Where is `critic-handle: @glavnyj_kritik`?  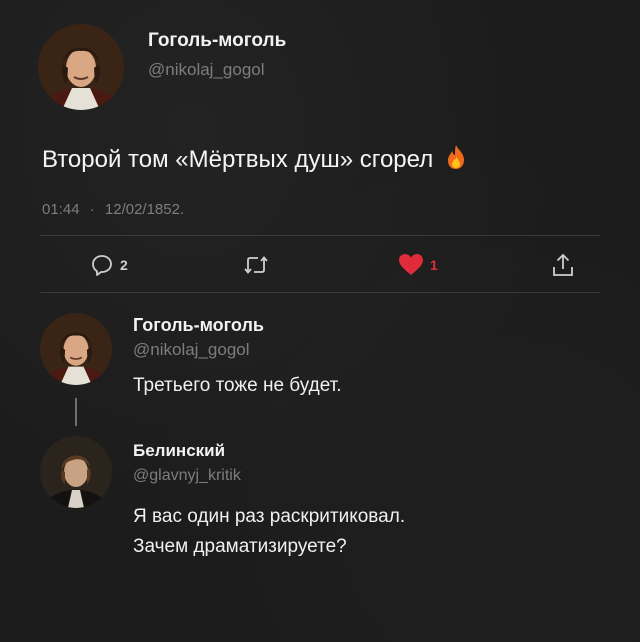
critic-handle: @glavnyj_kritik is located at coordinates (187, 476).